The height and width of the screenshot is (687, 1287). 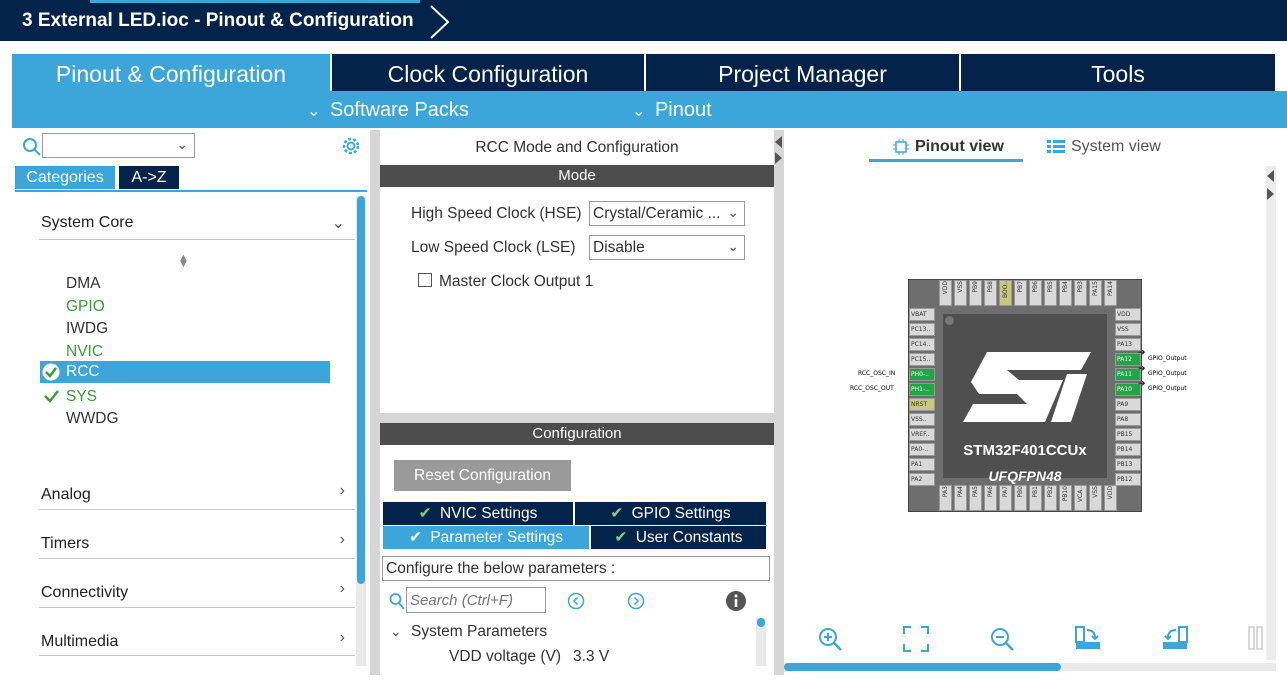 What do you see at coordinates (922, 329) in the screenshot?
I see `pin-pc13: PC13..` at bounding box center [922, 329].